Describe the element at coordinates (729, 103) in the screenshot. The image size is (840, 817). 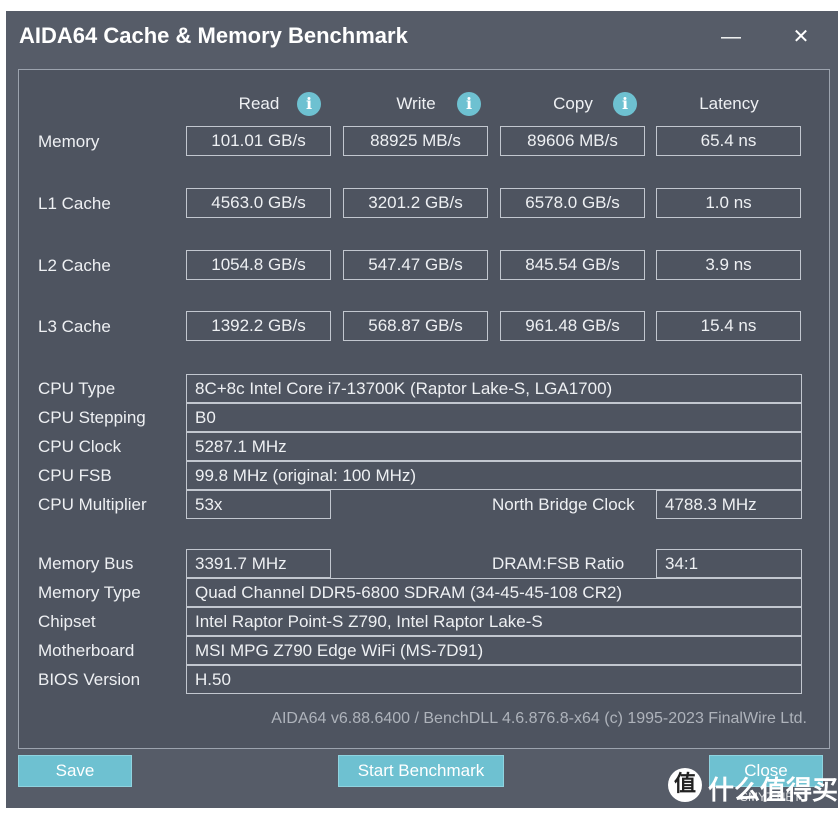
I see `latency-header: Latency` at that location.